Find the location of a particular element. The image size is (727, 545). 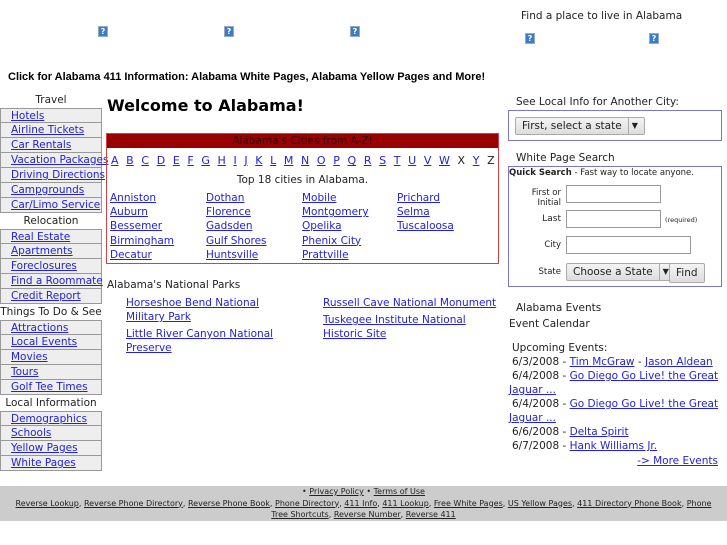

city-link: Bessemer is located at coordinates (142, 226).